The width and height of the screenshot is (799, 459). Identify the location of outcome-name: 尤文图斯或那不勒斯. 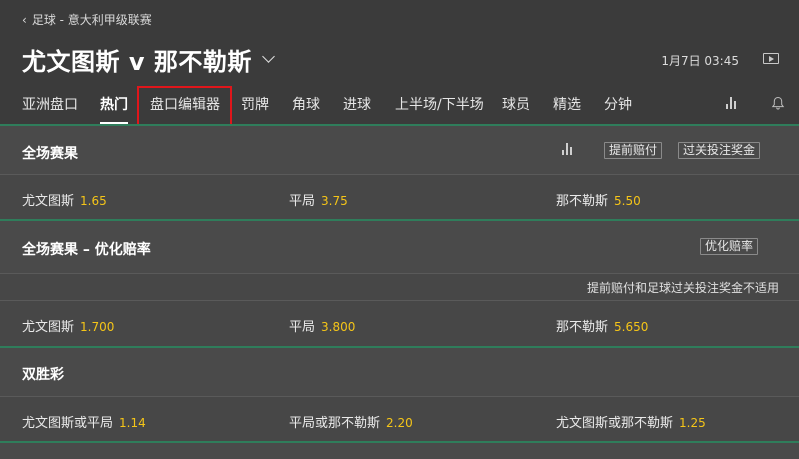
(615, 423).